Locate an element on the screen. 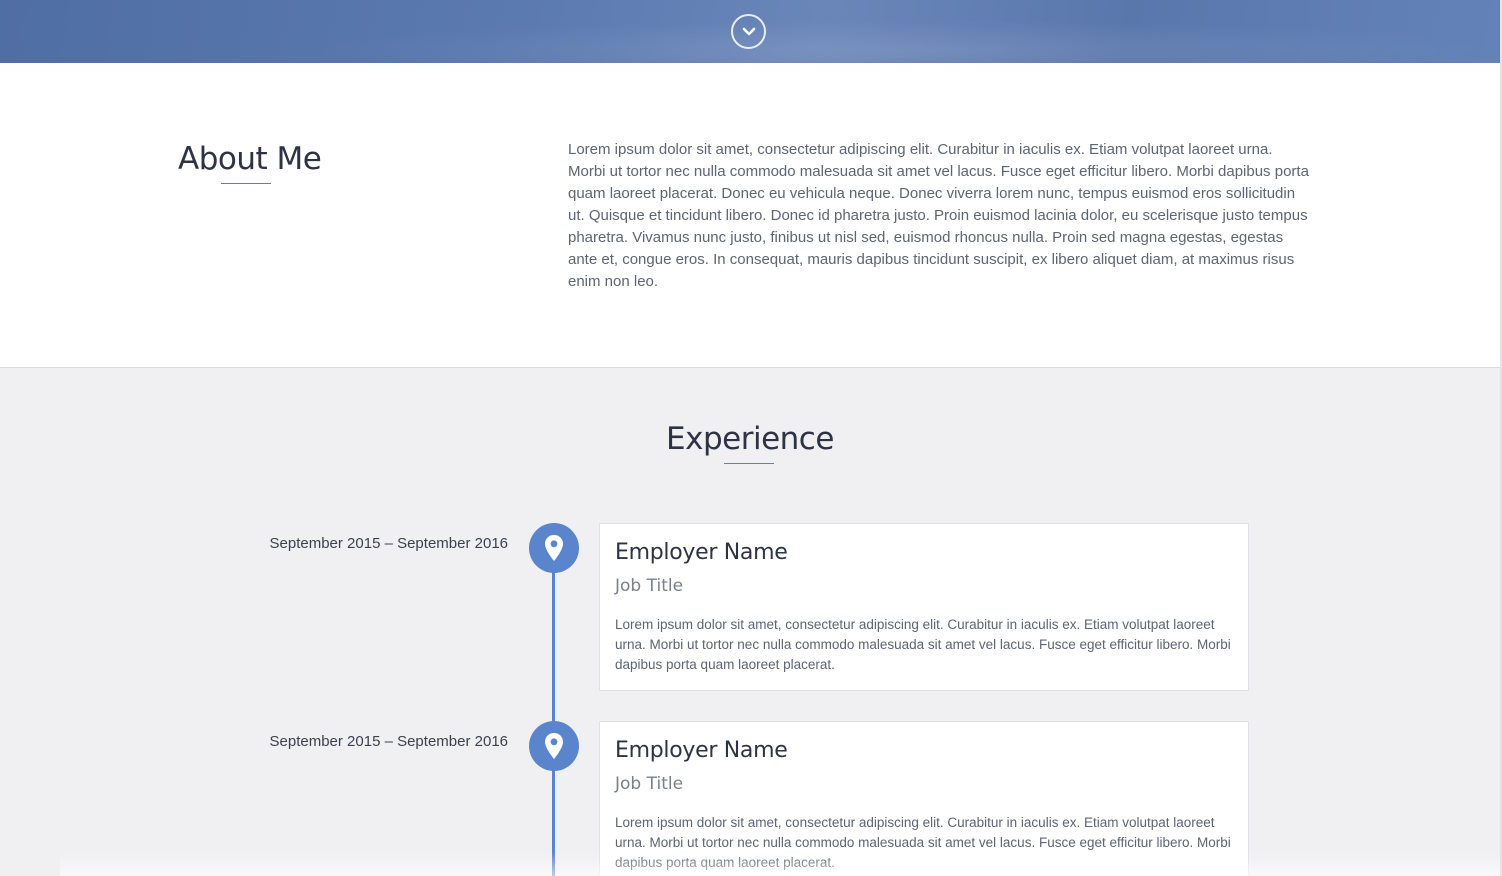  experience-title-underline is located at coordinates (749, 463).